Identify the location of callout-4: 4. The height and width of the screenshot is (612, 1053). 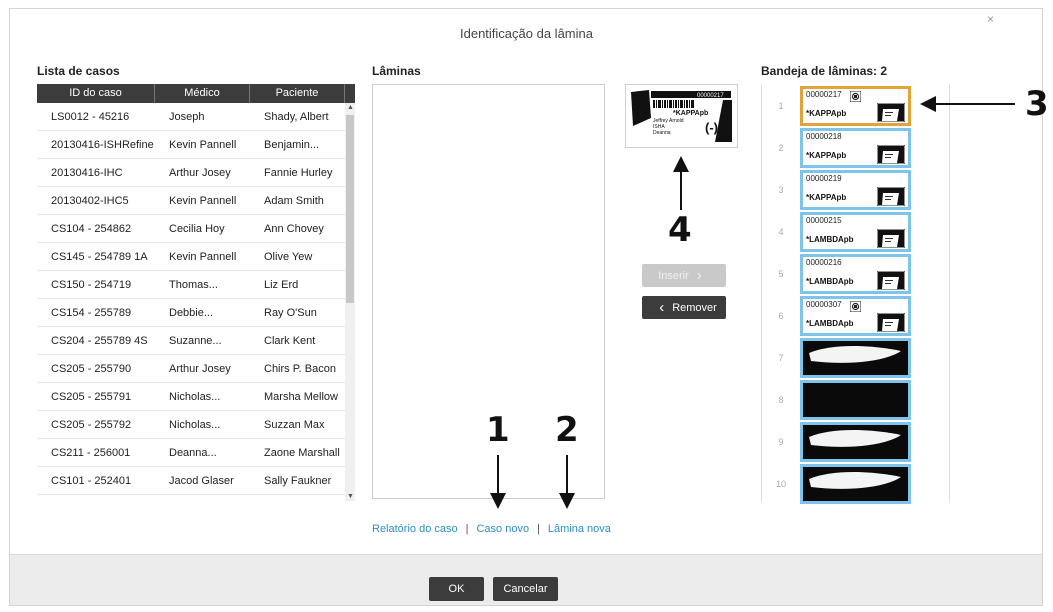
(680, 230).